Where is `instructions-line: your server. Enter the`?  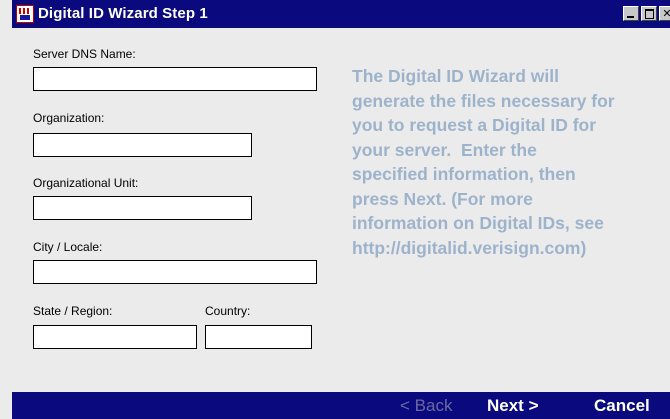
instructions-line: your server. Enter the is located at coordinates (444, 149).